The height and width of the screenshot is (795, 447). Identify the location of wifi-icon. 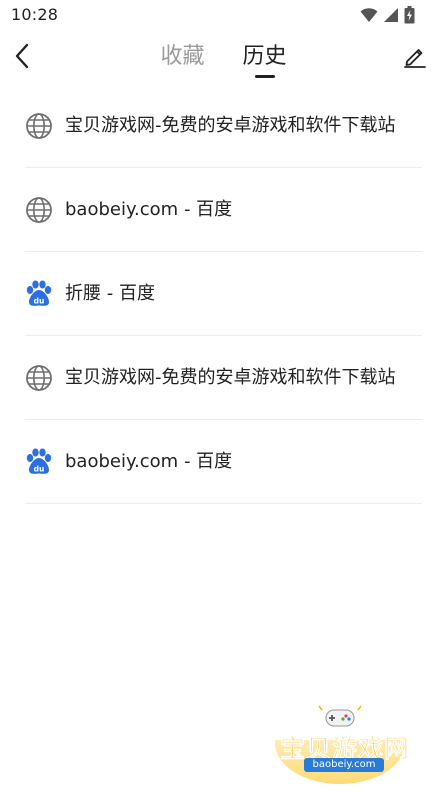
(369, 15).